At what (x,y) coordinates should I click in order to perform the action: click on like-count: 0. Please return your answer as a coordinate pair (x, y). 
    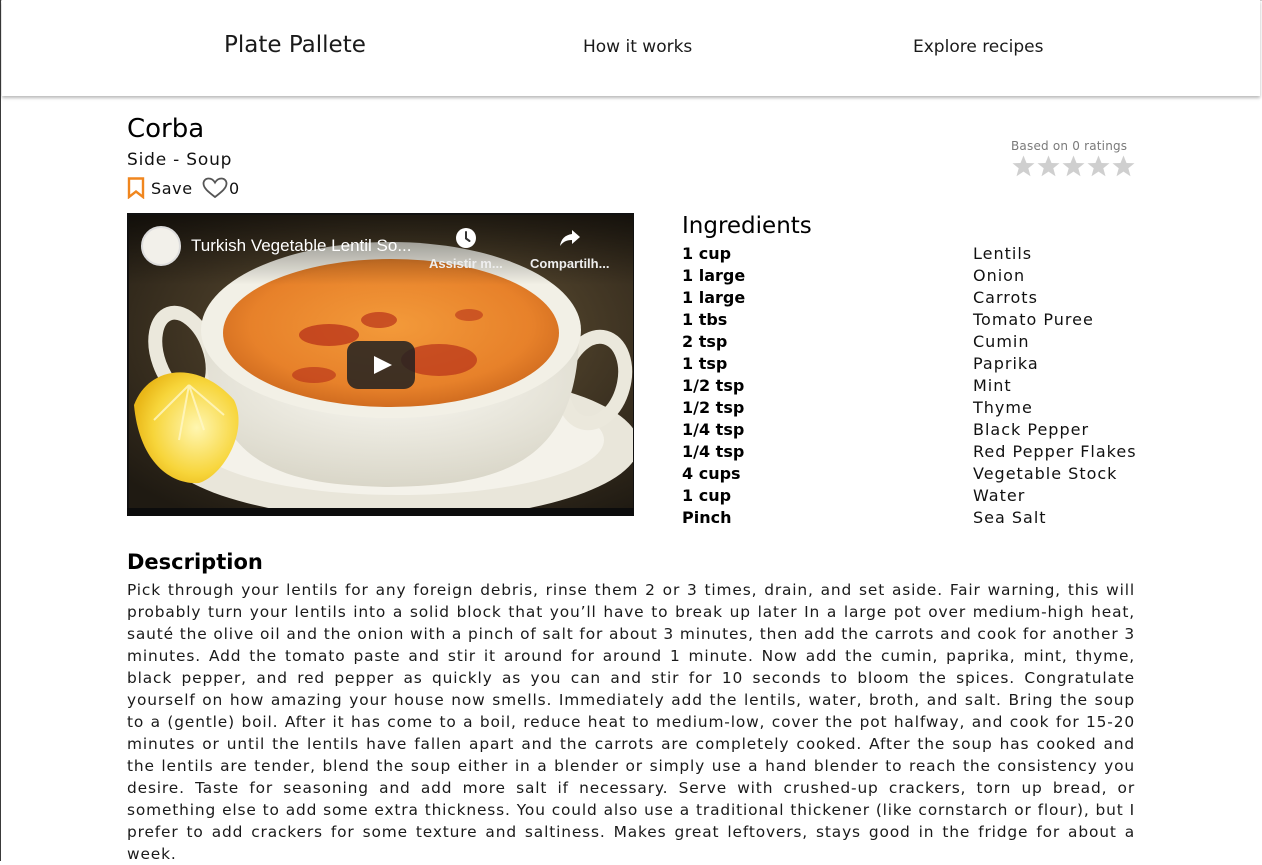
    Looking at the image, I should click on (234, 188).